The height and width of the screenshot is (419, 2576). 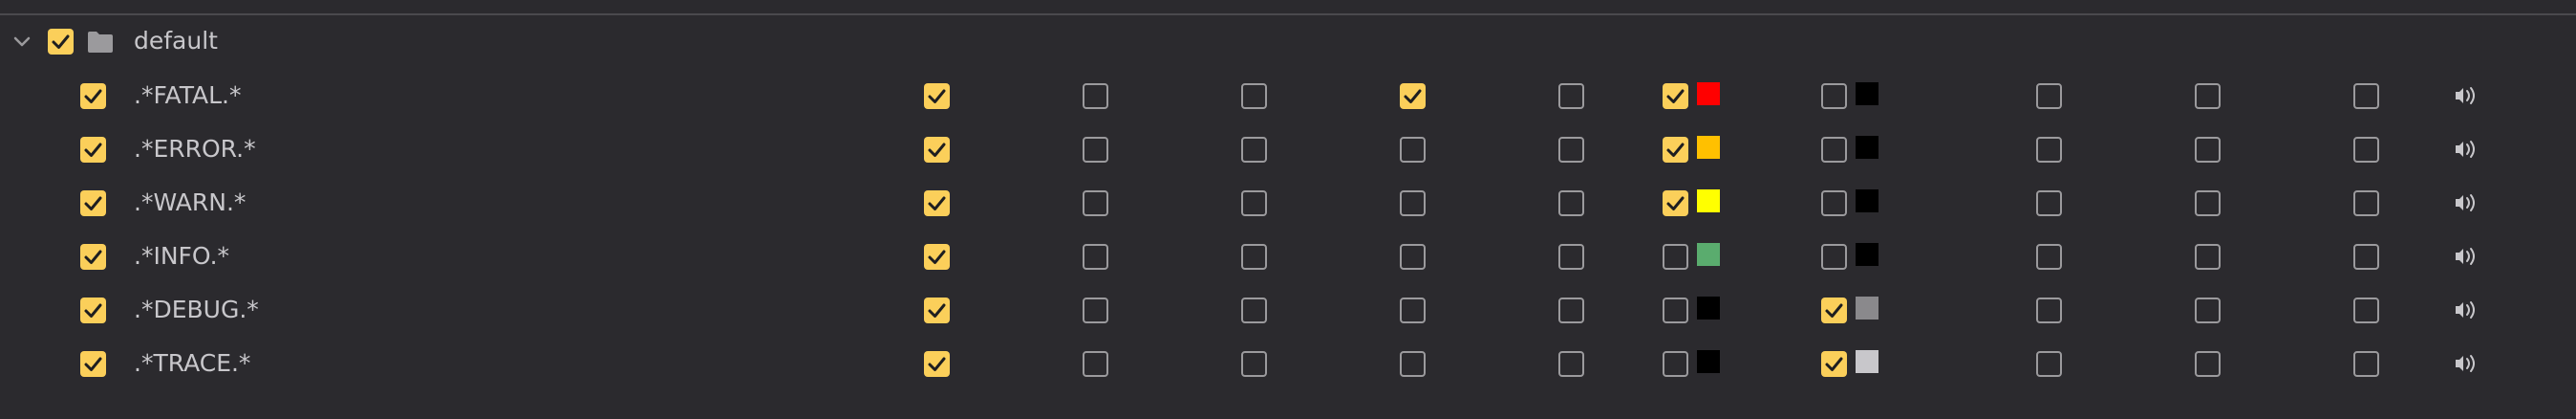 What do you see at coordinates (1288, 310) in the screenshot?
I see `rule-row: .*DEBUG.*` at bounding box center [1288, 310].